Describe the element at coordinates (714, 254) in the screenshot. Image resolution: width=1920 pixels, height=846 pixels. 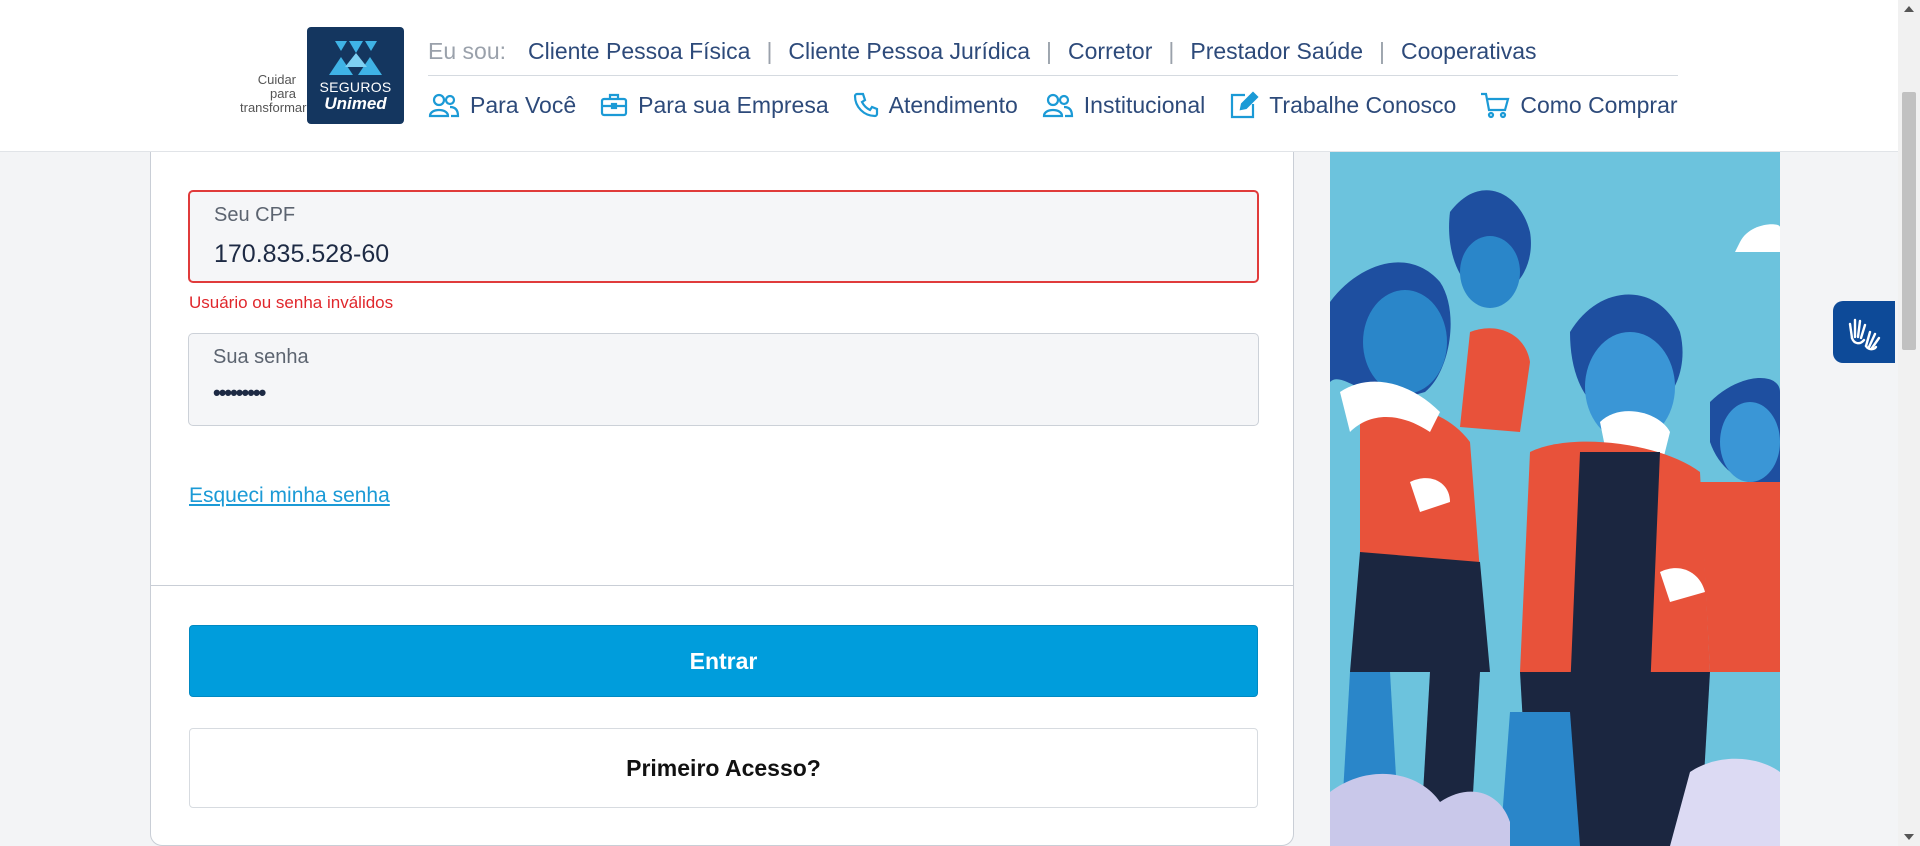
I see `cpf-input` at that location.